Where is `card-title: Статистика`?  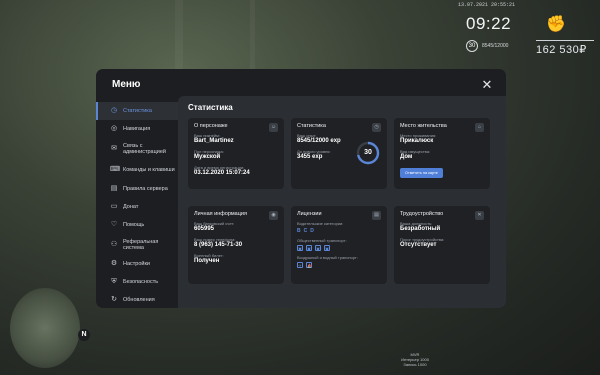
card-title: Статистика is located at coordinates (311, 126).